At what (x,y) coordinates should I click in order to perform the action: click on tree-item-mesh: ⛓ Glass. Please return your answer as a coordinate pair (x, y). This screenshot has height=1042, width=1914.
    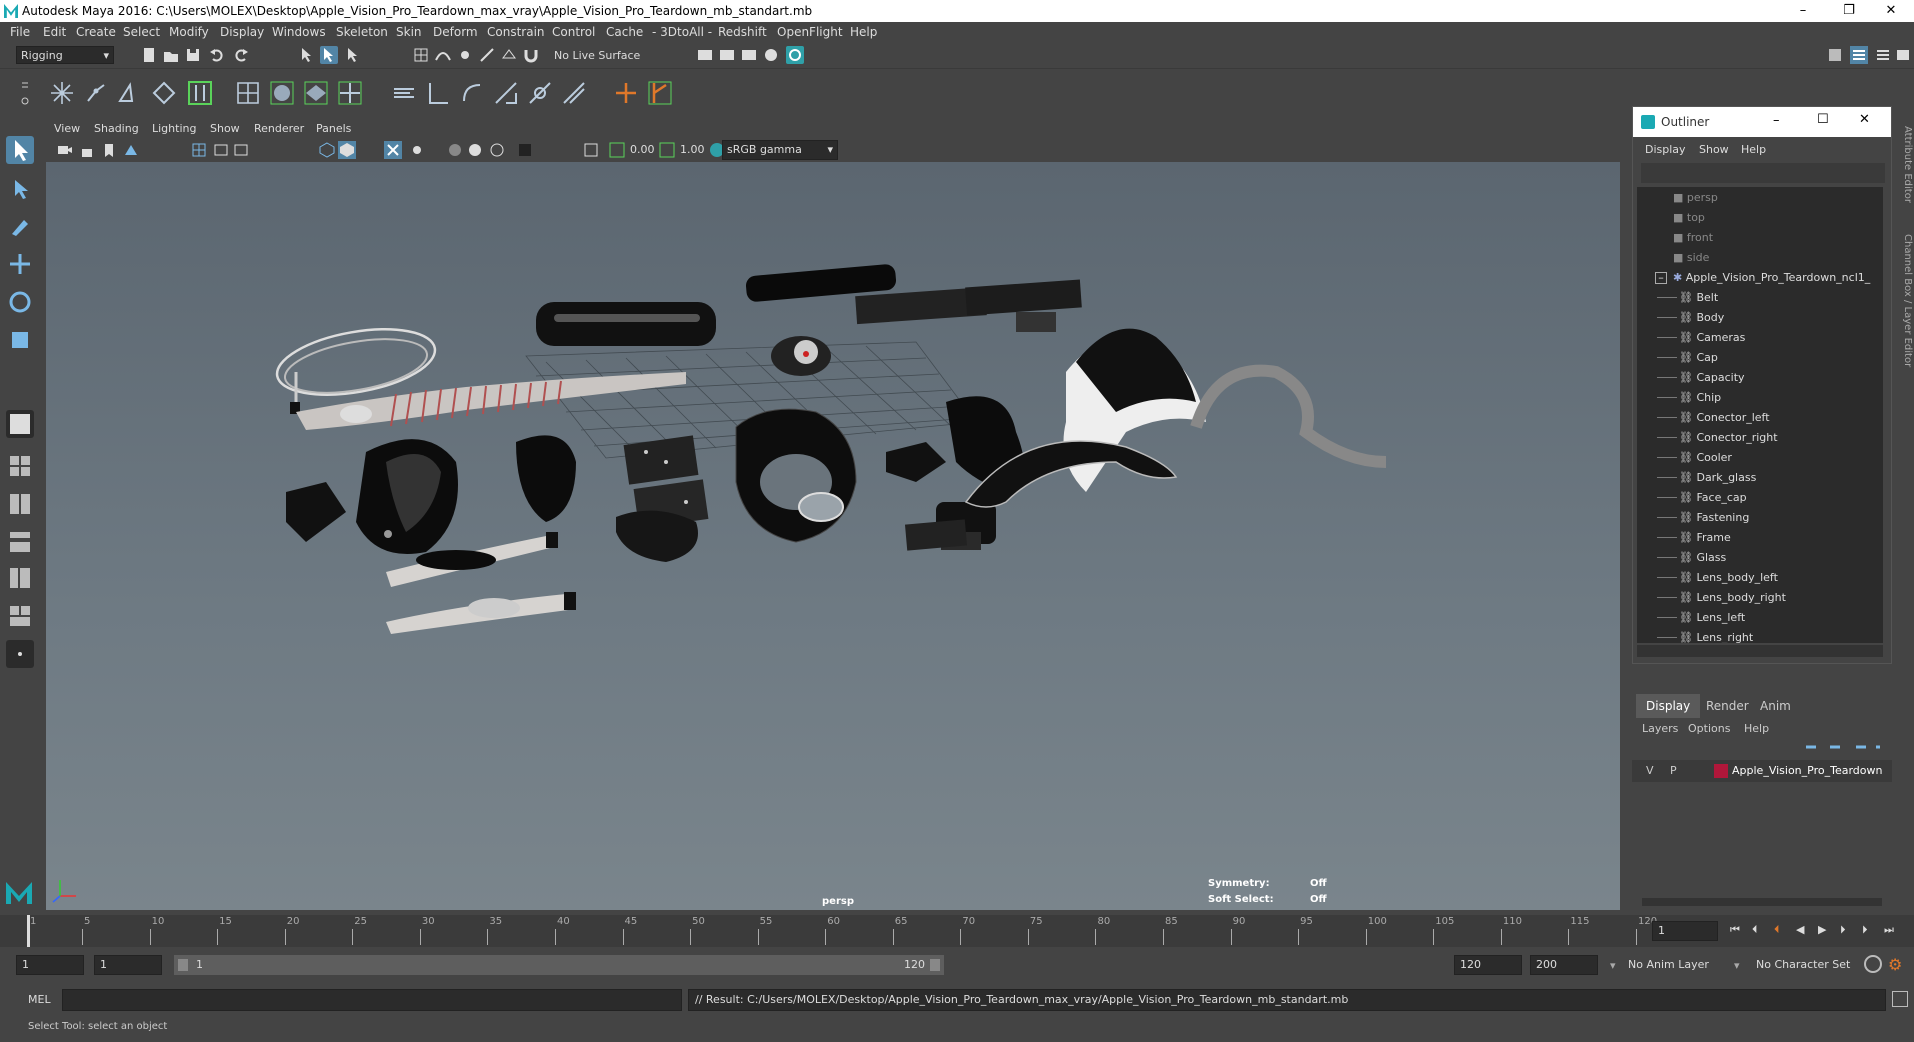
    Looking at the image, I should click on (1691, 561).